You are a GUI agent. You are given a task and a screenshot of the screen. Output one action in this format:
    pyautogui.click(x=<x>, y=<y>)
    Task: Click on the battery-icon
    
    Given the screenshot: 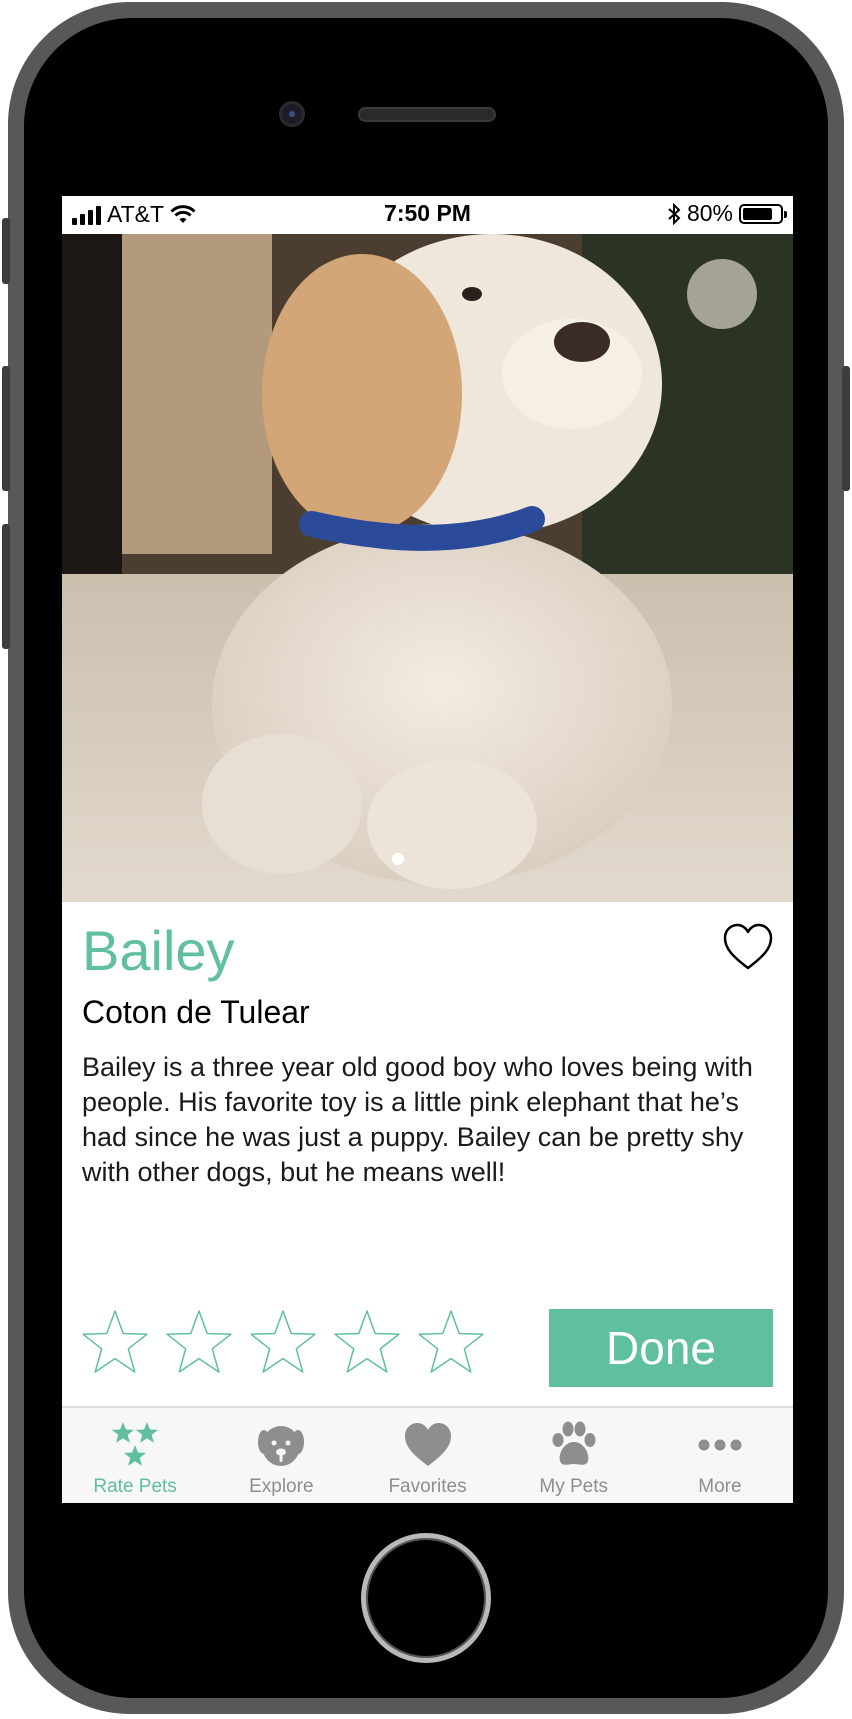 What is the action you would take?
    pyautogui.click(x=763, y=213)
    